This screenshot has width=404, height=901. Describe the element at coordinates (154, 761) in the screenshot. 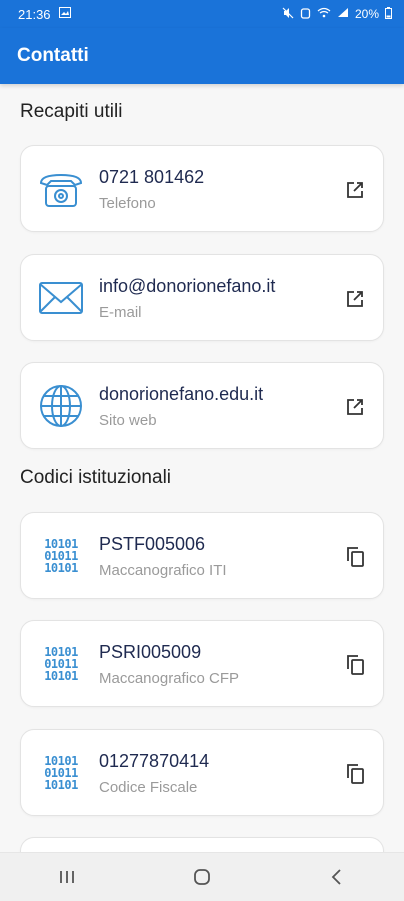

I see `code-value: 01277870414` at that location.